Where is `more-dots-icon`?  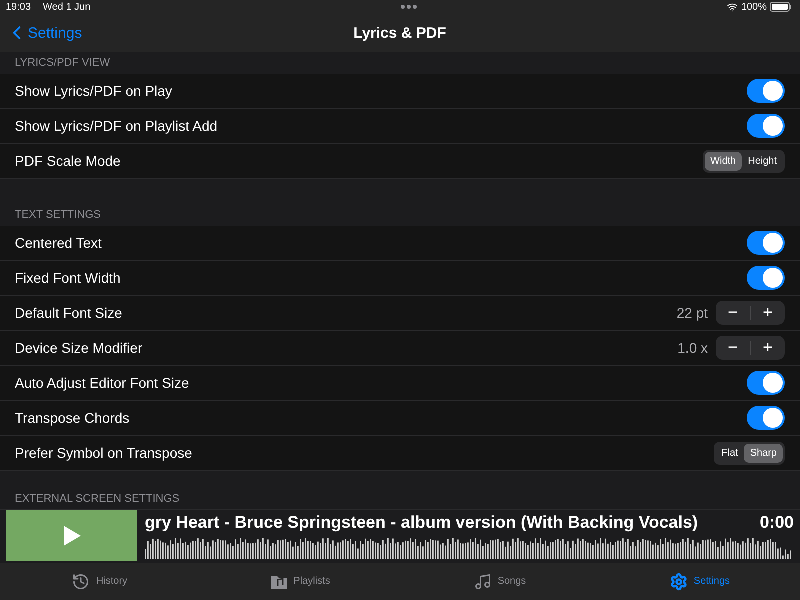
more-dots-icon is located at coordinates (409, 7).